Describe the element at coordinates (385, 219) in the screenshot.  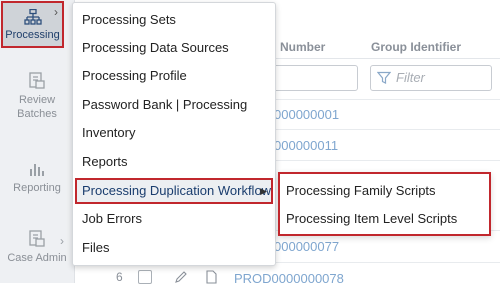
I see `submenu-item-item-level-scripts: Processing Item Level Scripts` at that location.